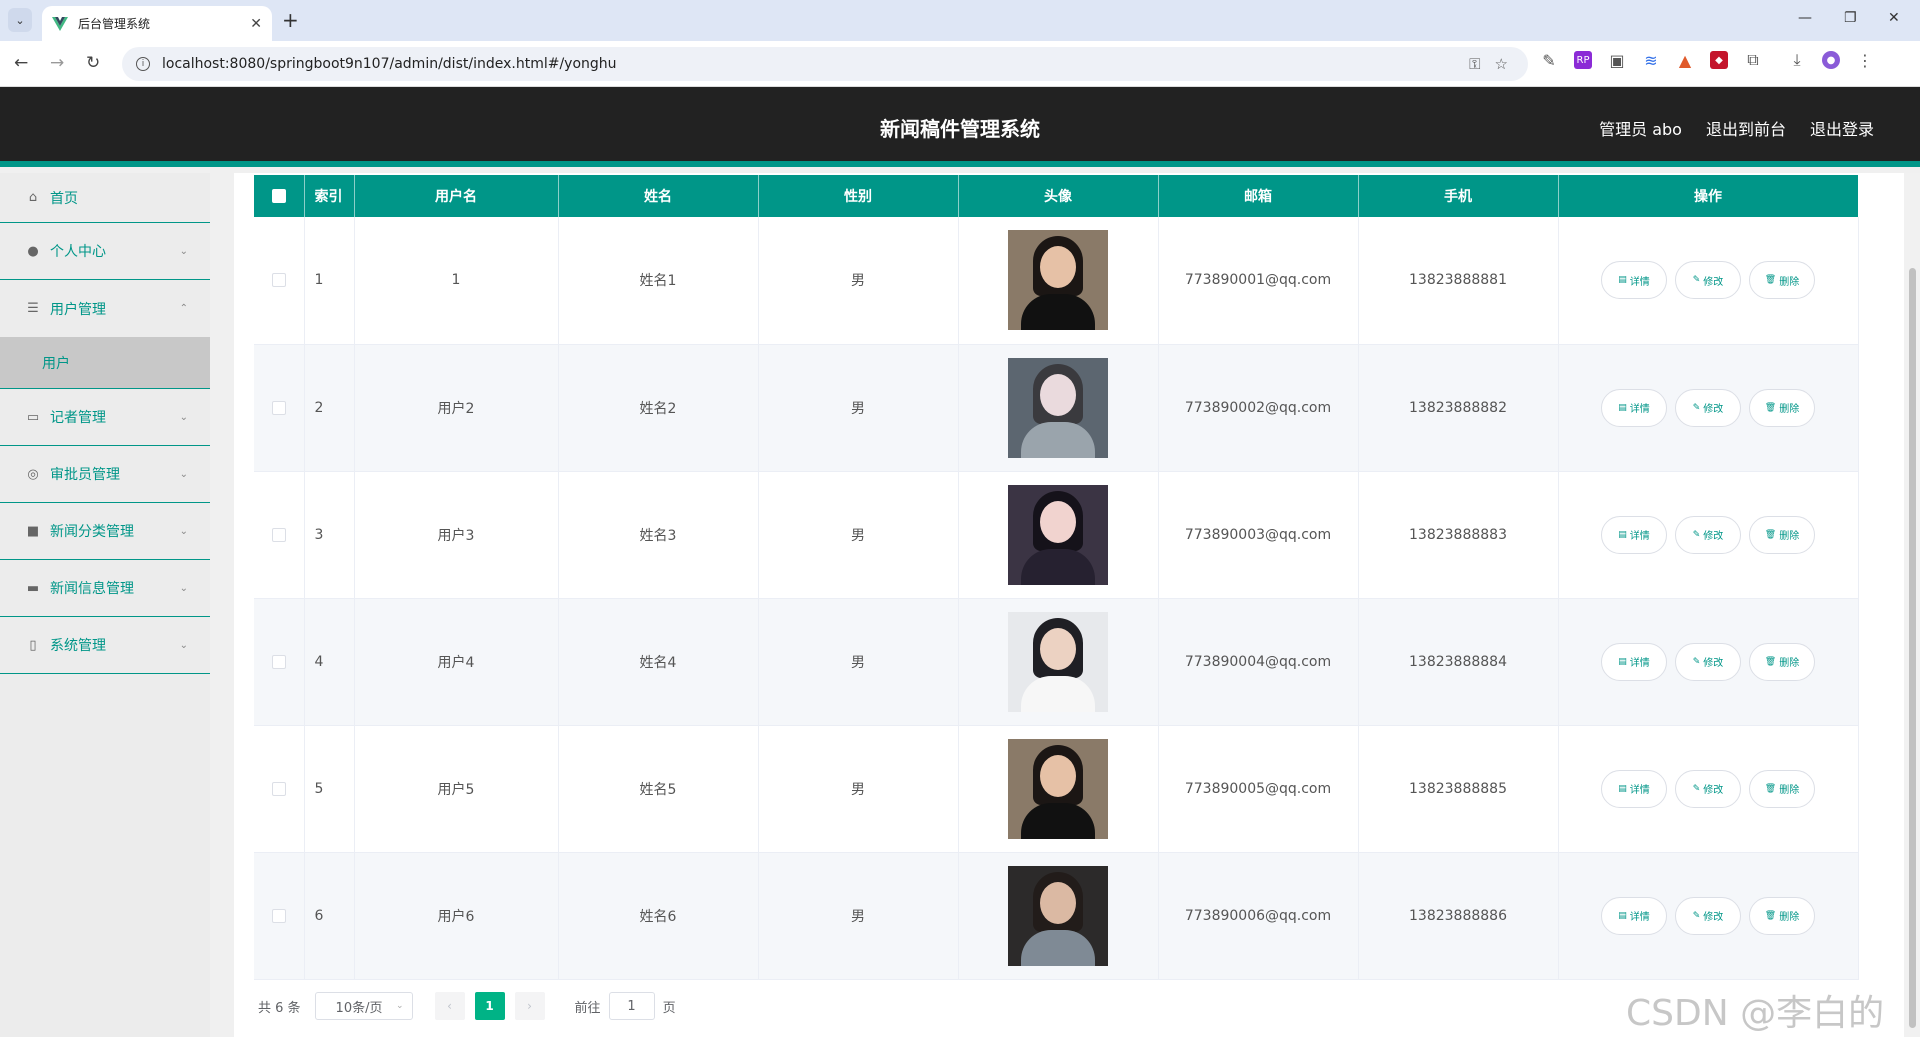  What do you see at coordinates (489, 1006) in the screenshot?
I see `page-button-current: 1` at bounding box center [489, 1006].